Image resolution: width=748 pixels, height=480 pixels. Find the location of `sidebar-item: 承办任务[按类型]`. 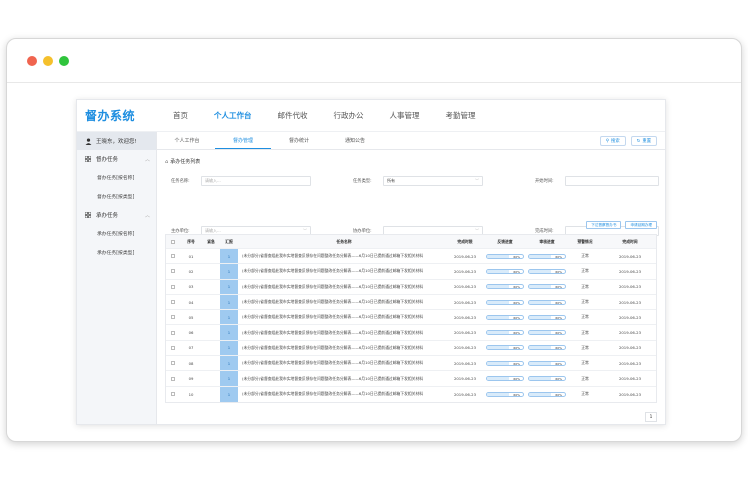

sidebar-item: 承办任务[按类型] is located at coordinates (116, 252).